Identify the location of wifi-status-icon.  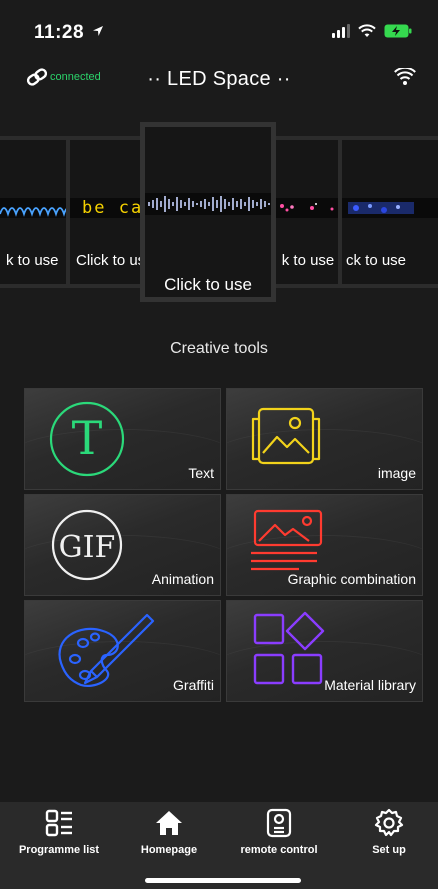
(367, 30).